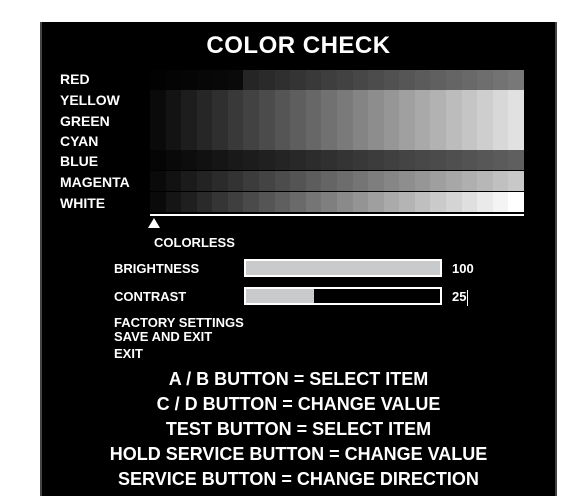 This screenshot has height=496, width=571. What do you see at coordinates (150, 296) in the screenshot?
I see `contrast-label: CONTRAST` at bounding box center [150, 296].